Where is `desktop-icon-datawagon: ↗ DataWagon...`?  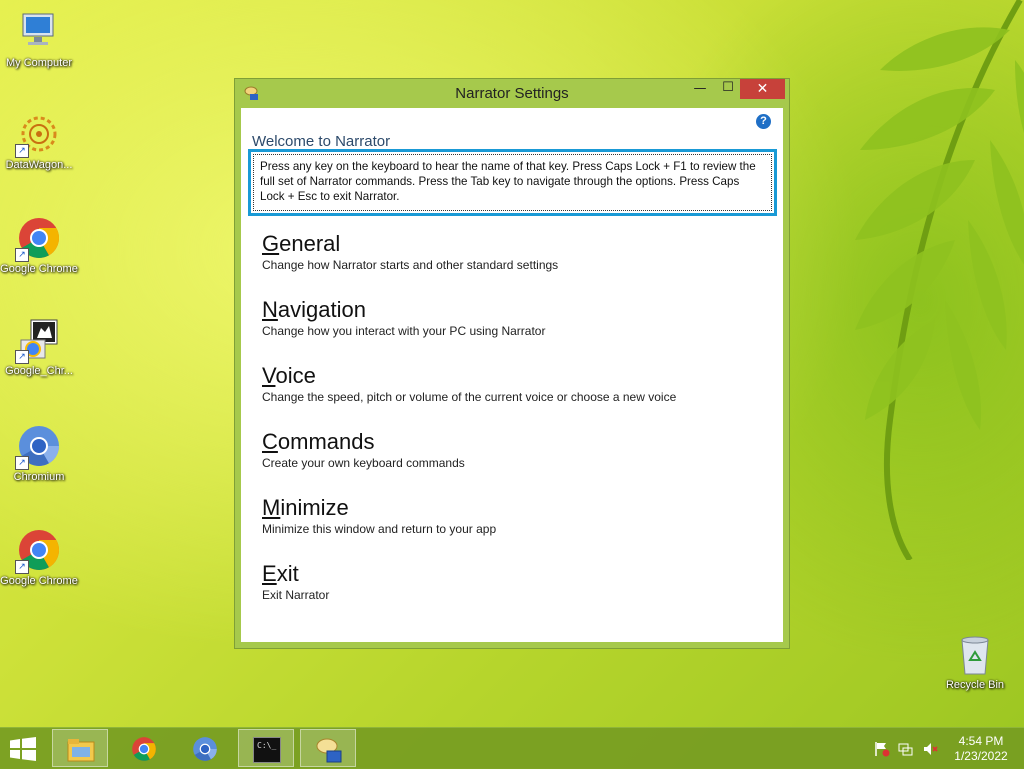
desktop-icon-datawagon: ↗ DataWagon... is located at coordinates (39, 142).